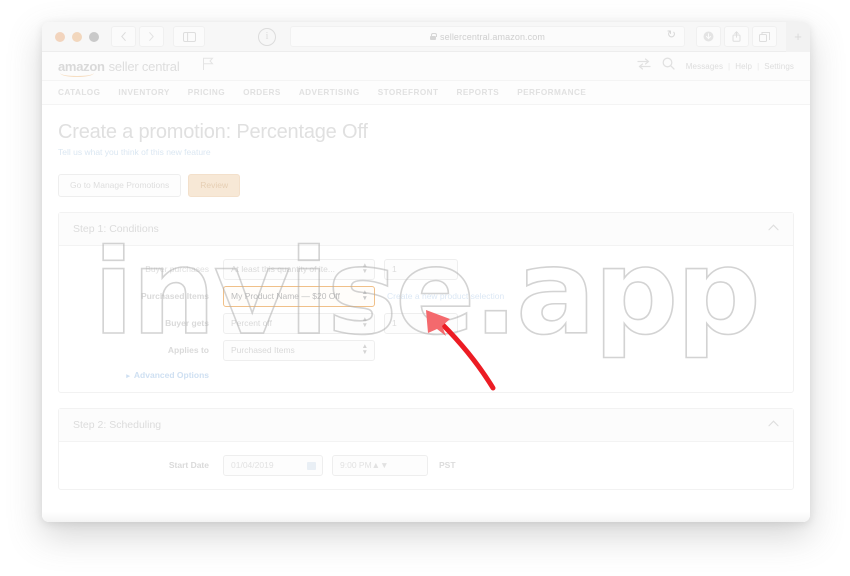 This screenshot has height=576, width=850. What do you see at coordinates (447, 465) in the screenshot?
I see `timezone-label: PST` at bounding box center [447, 465].